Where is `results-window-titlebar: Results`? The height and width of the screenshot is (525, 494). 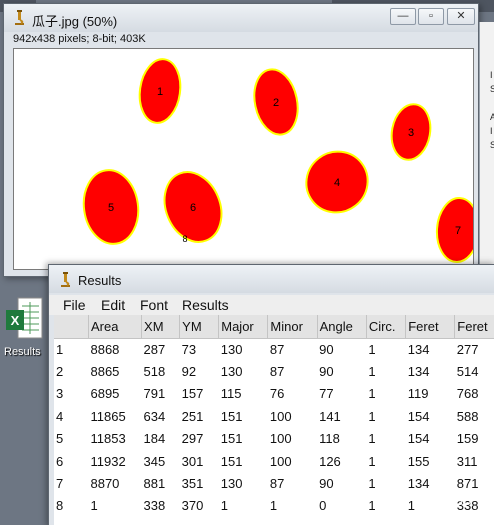 results-window-titlebar: Results is located at coordinates (271, 279).